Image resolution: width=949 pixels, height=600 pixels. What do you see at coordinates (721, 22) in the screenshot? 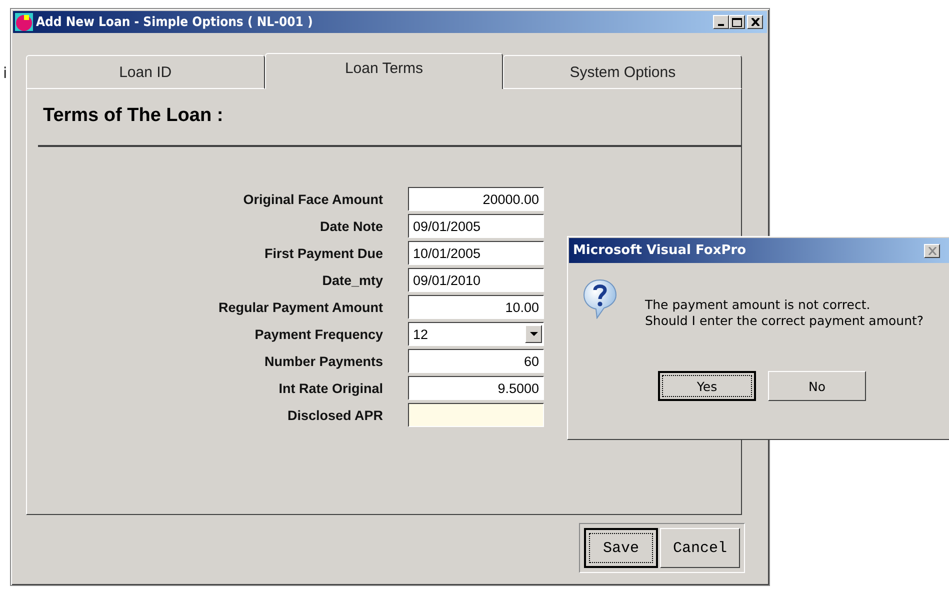
I see `minimize-button` at bounding box center [721, 22].